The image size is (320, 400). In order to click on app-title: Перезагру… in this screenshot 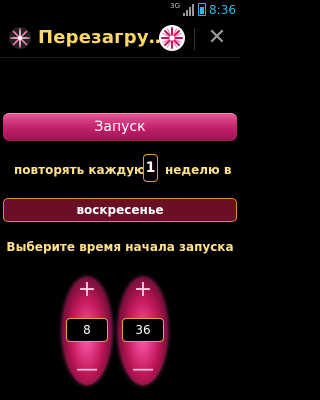, I will do `click(102, 37)`.